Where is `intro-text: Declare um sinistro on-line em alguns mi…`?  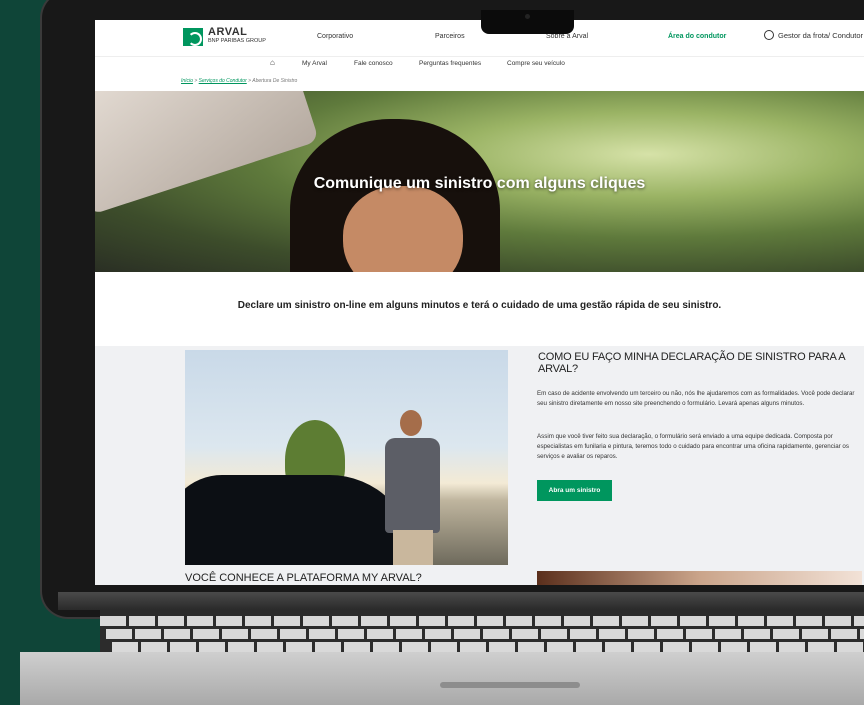 intro-text: Declare um sinistro on-line em alguns mi… is located at coordinates (479, 305).